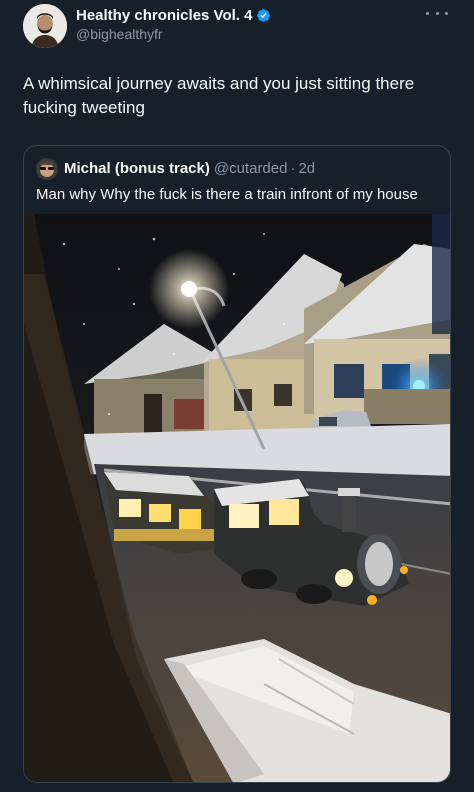  I want to click on quoted-author-avatar, so click(47, 169).